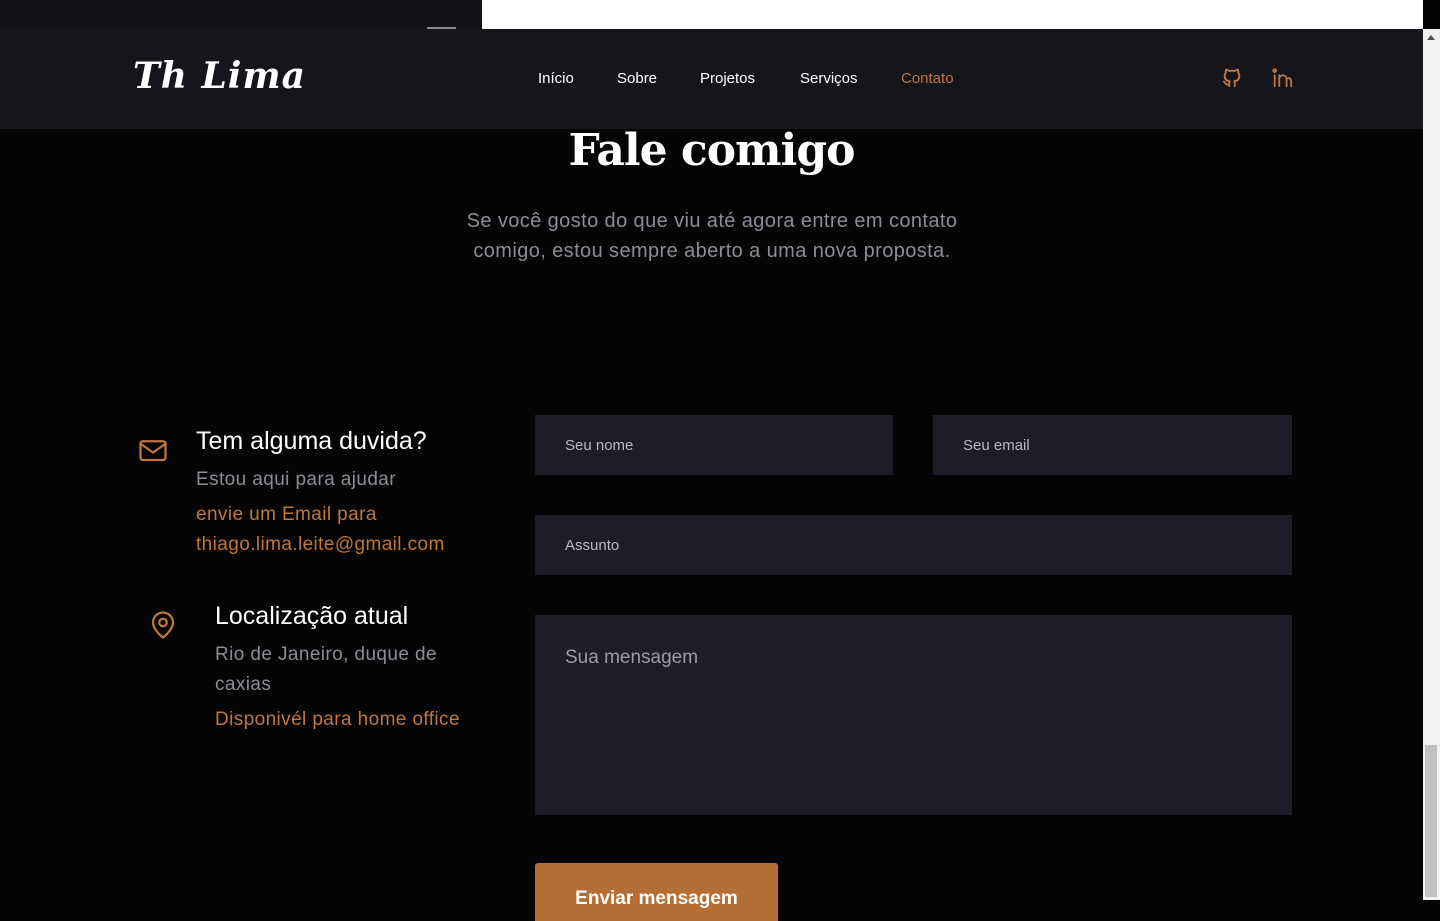 This screenshot has height=921, width=1440. Describe the element at coordinates (556, 78) in the screenshot. I see `nav-item-inicio: Início` at that location.